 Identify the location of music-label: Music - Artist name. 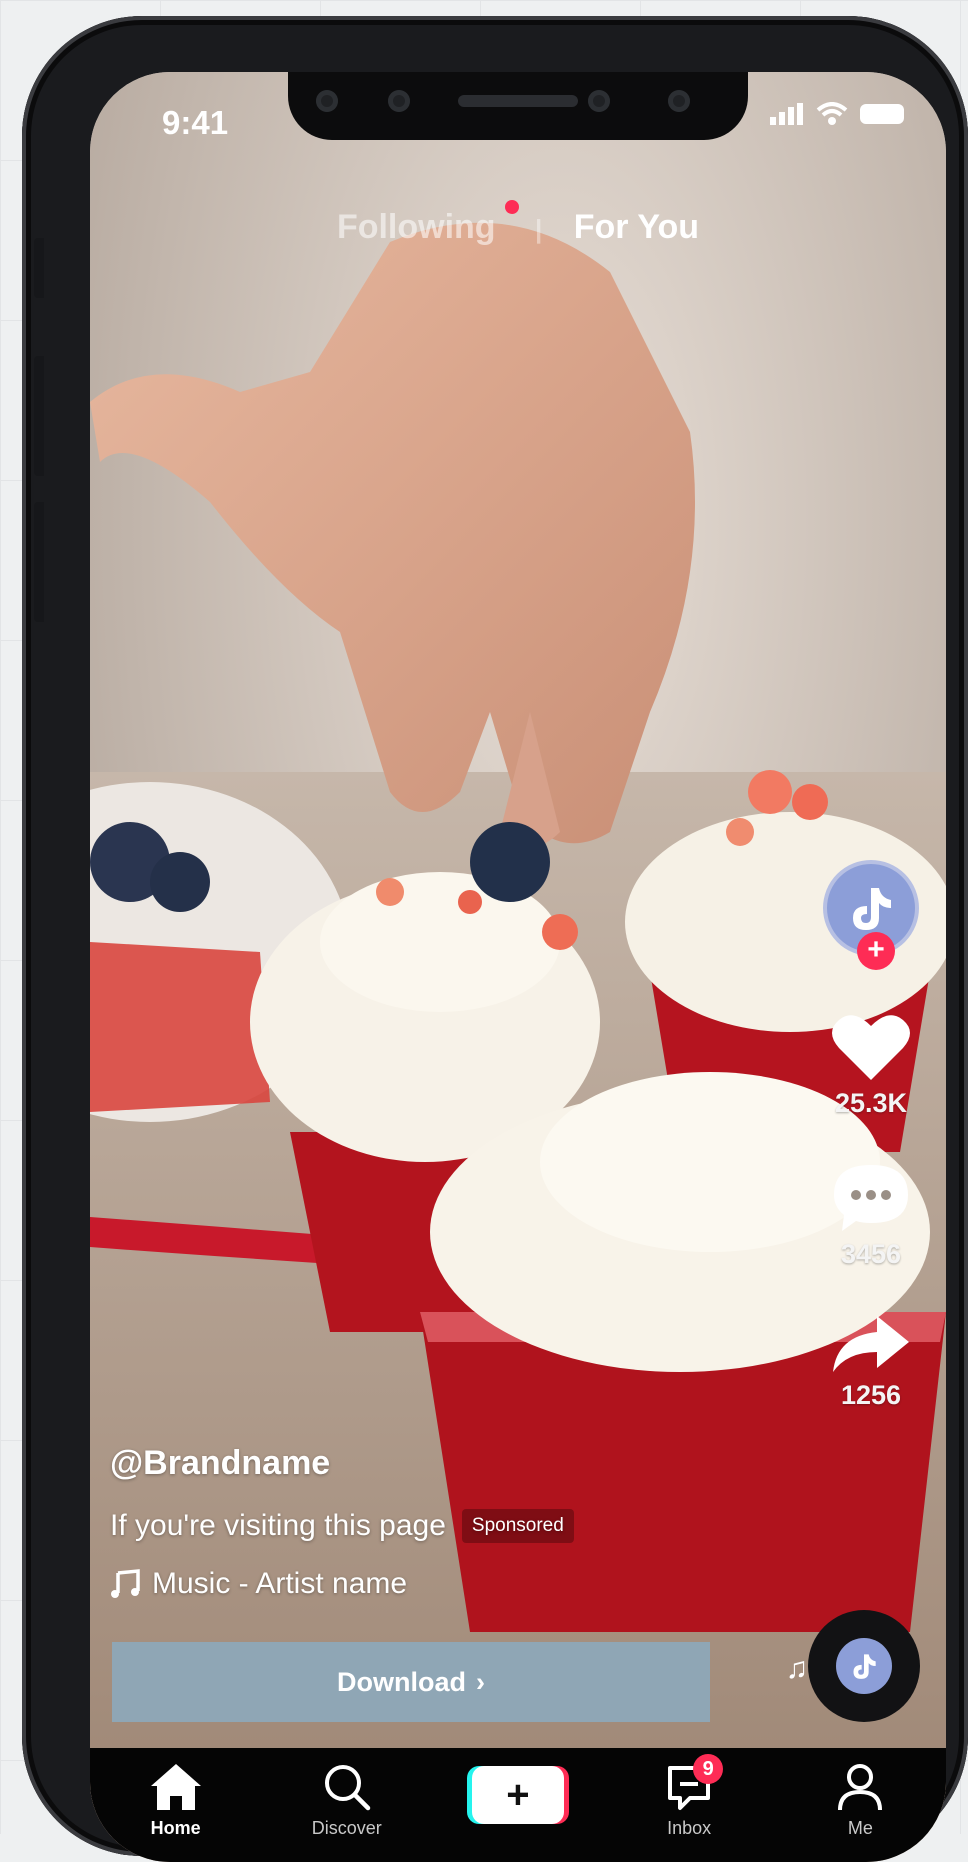
(280, 1583).